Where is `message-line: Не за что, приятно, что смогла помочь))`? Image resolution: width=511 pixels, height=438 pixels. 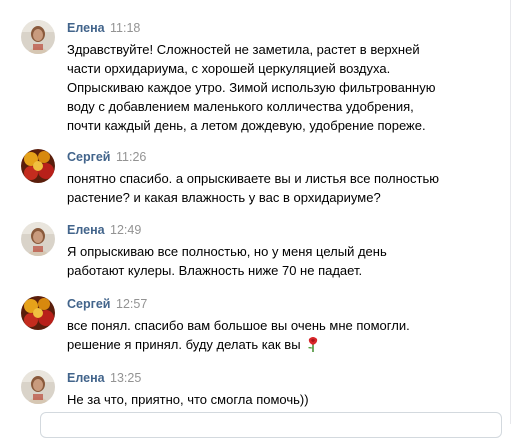 message-line: Не за что, приятно, что смогла помочь)) is located at coordinates (188, 399).